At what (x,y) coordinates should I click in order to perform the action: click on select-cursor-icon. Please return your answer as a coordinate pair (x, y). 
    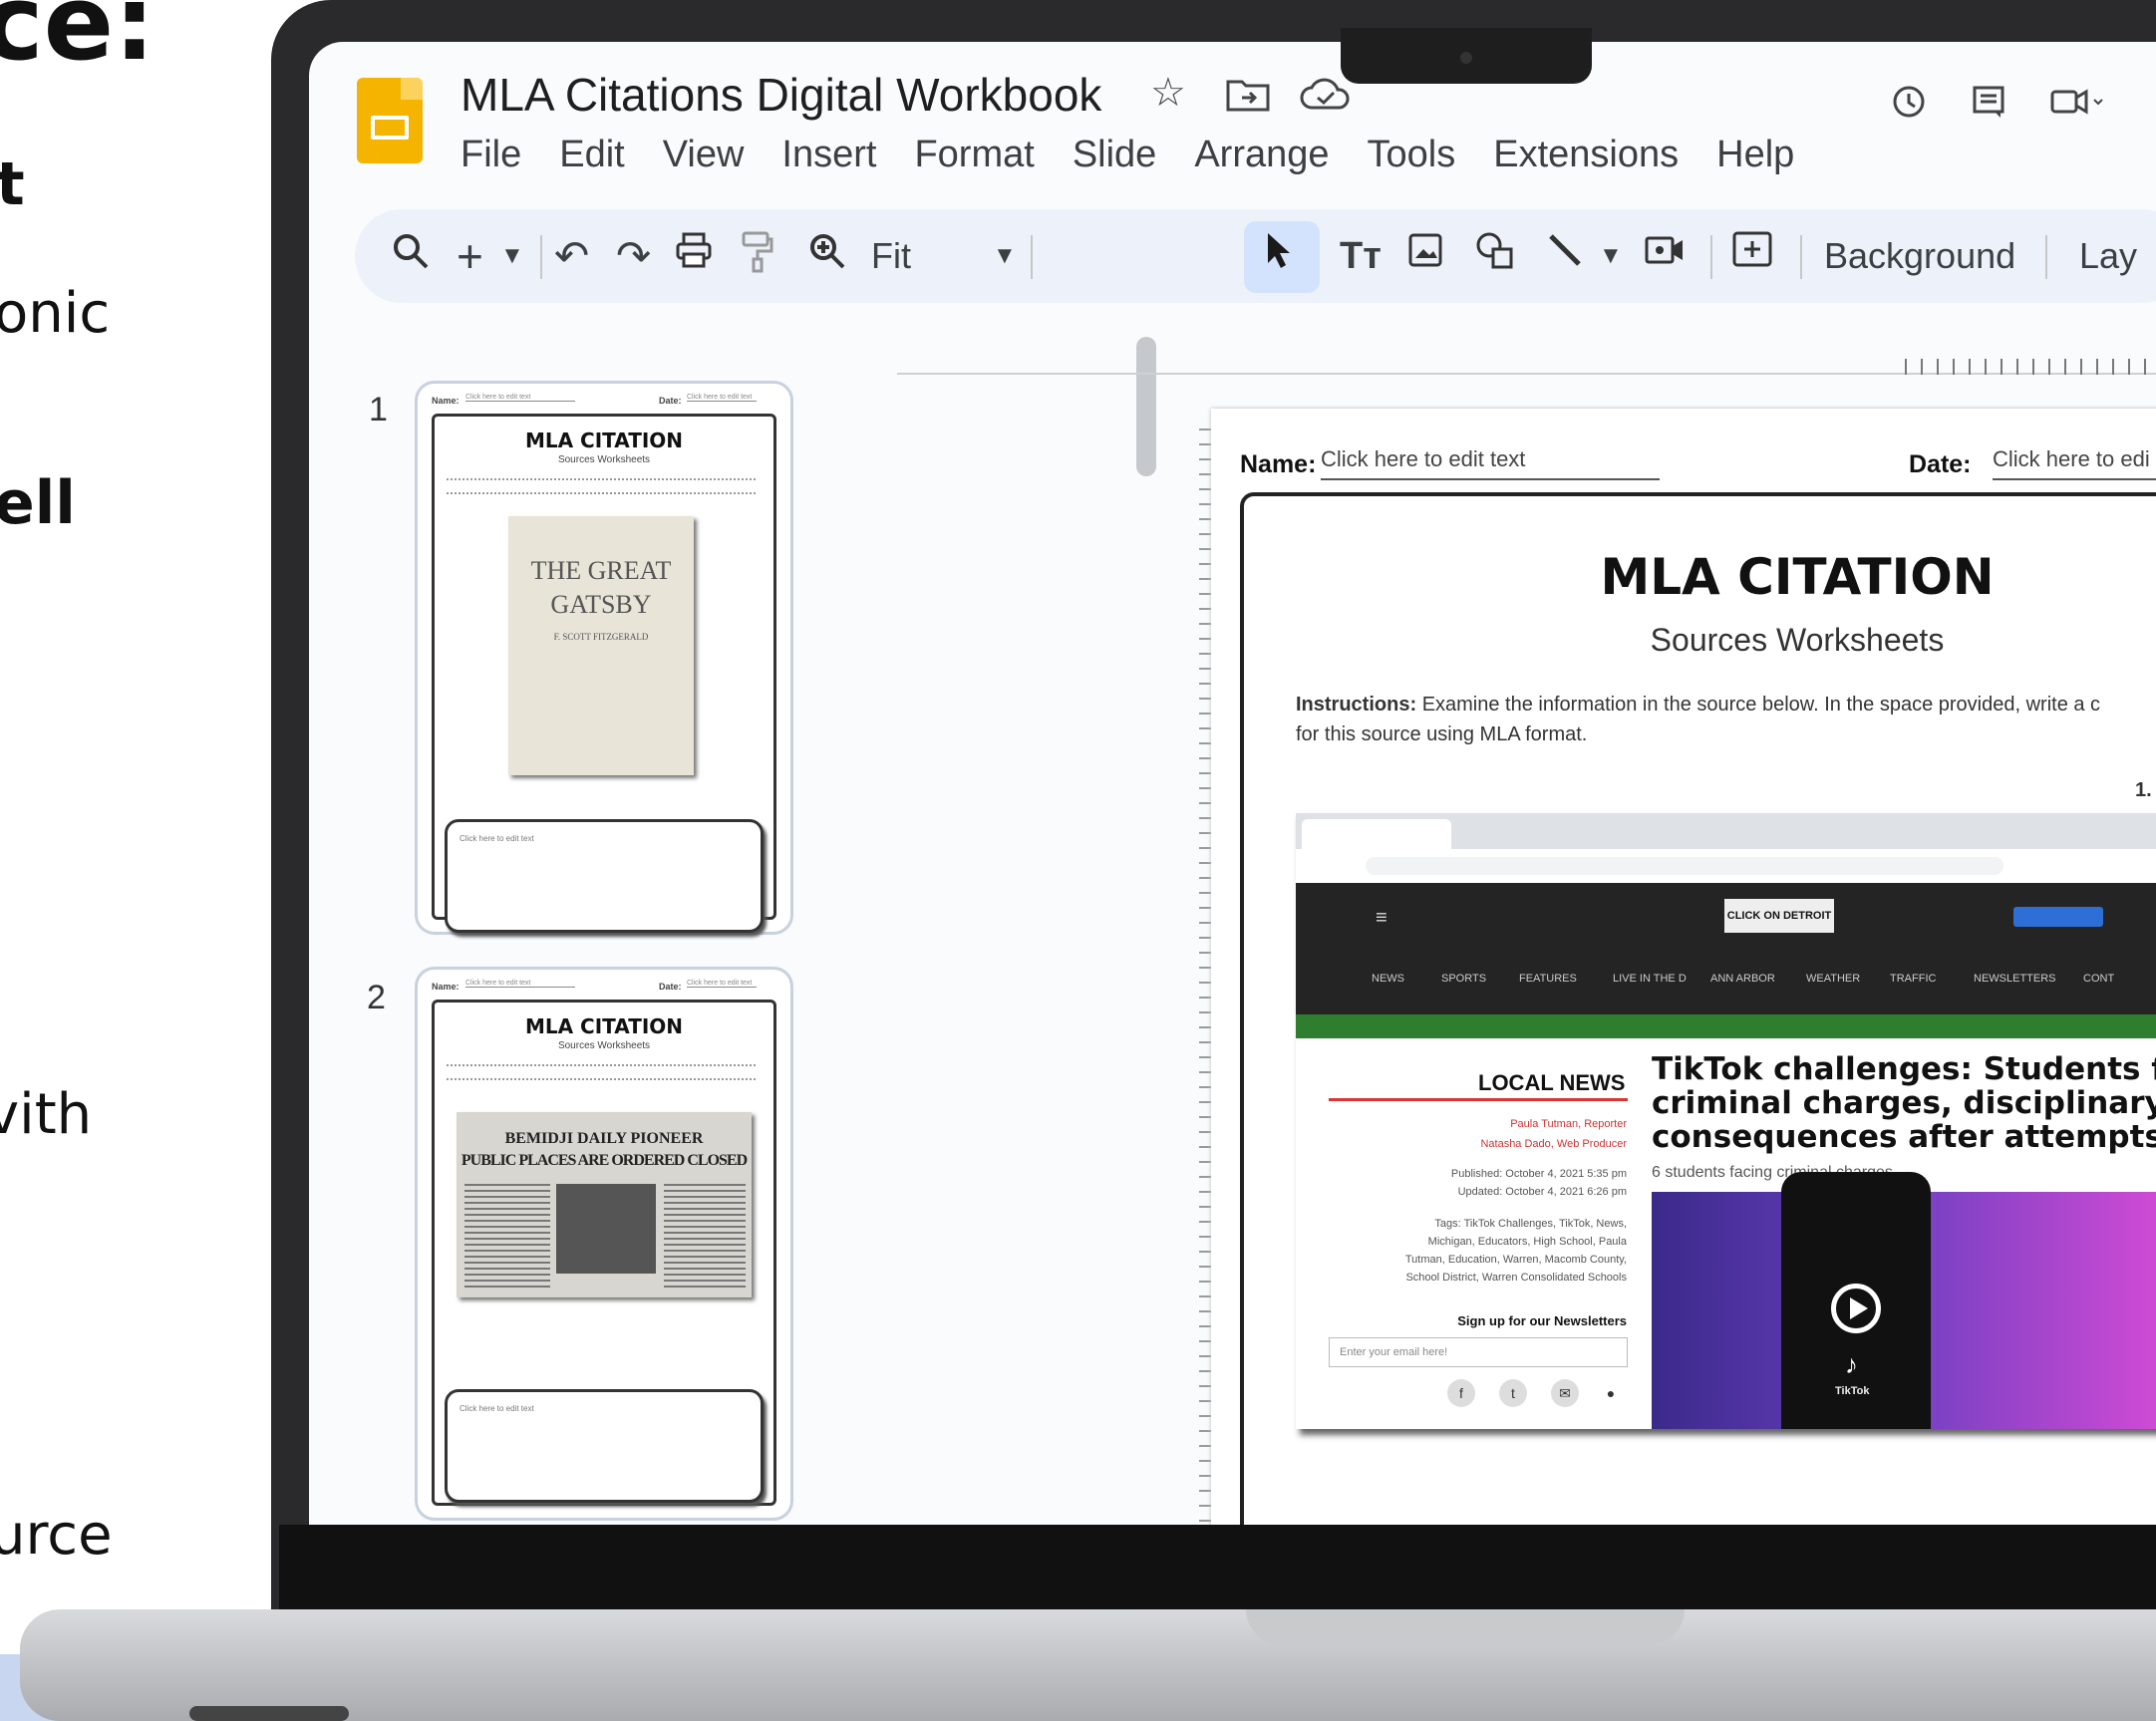
    Looking at the image, I should click on (1278, 257).